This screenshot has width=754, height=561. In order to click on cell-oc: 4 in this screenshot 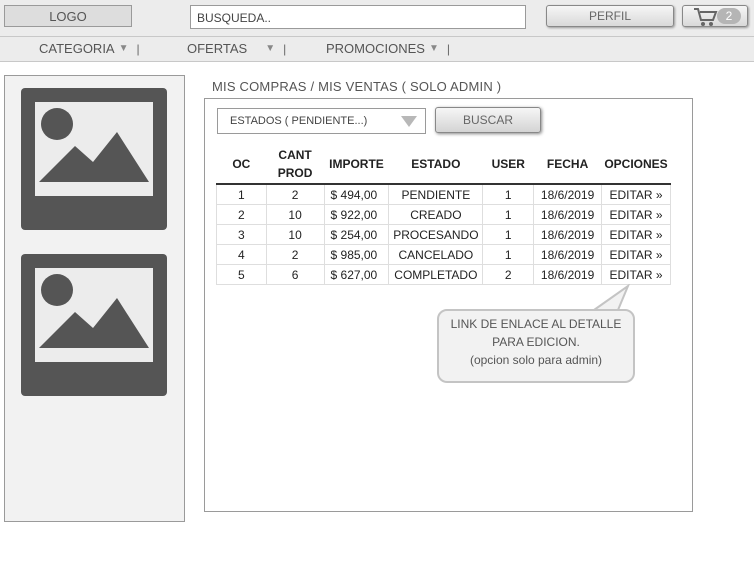, I will do `click(241, 254)`.